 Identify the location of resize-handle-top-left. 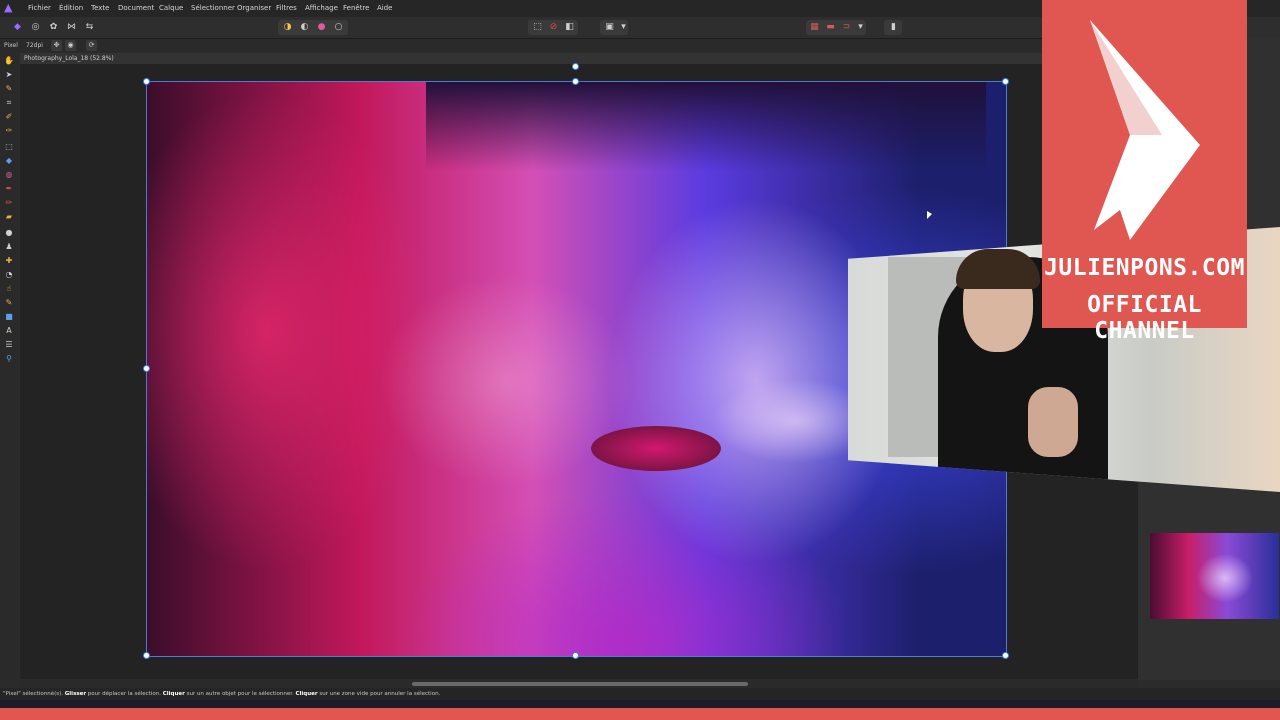
(146, 81).